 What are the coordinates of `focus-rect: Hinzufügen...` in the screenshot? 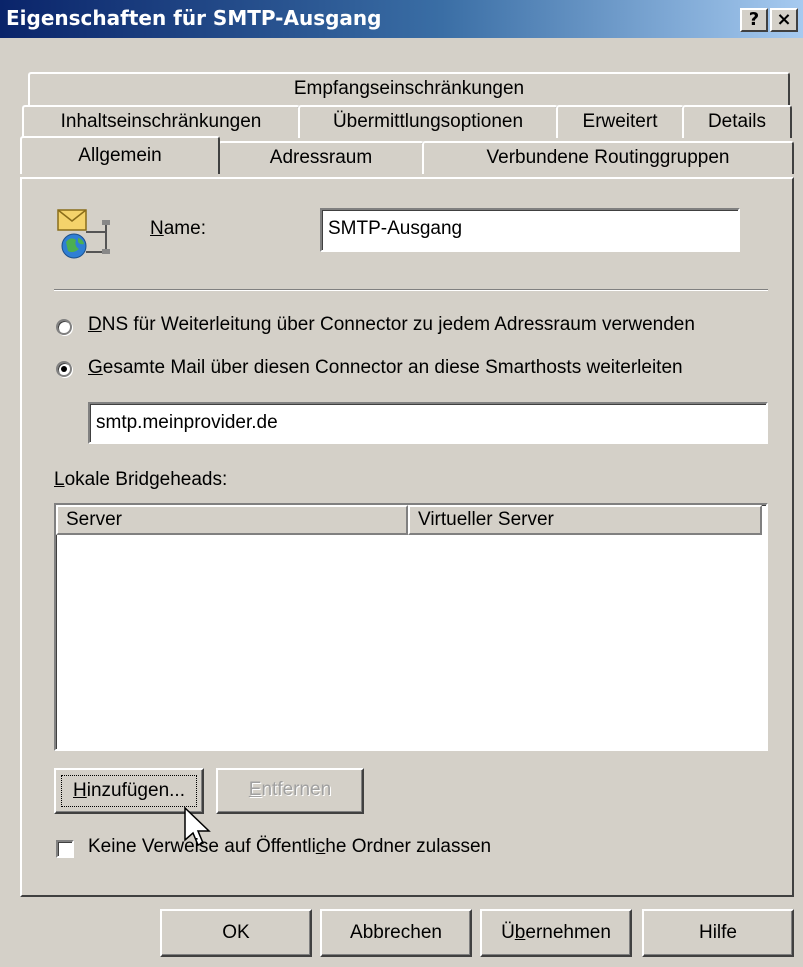 It's located at (129, 791).